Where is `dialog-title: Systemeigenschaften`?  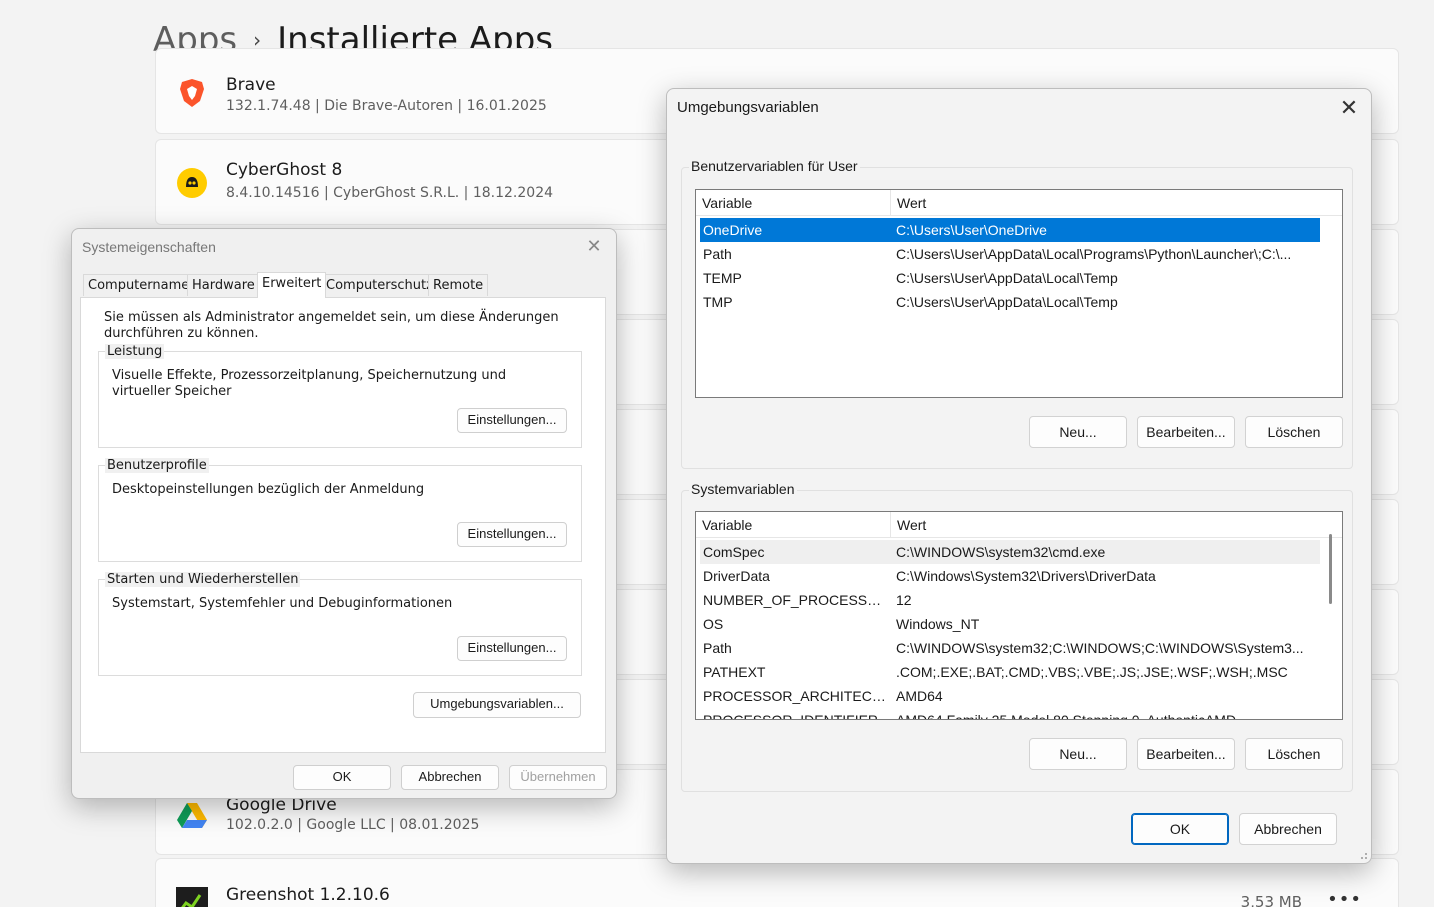 dialog-title: Systemeigenschaften is located at coordinates (149, 247).